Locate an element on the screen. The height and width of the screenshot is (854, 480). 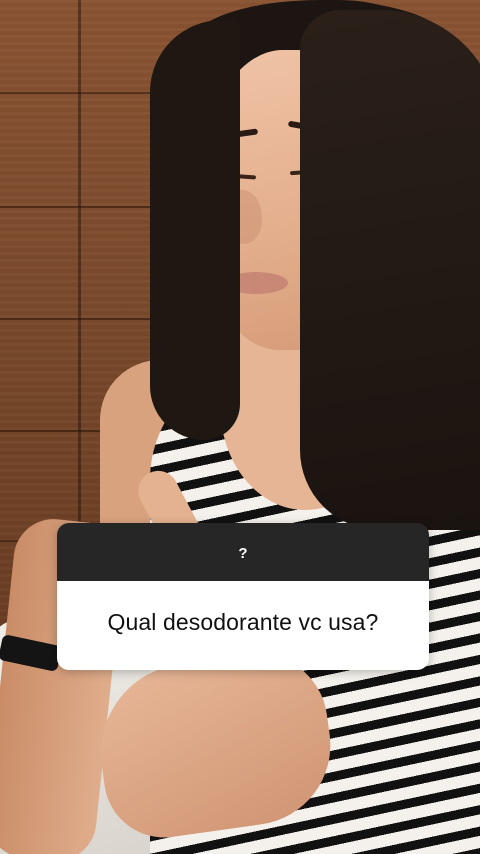
question-text: Qual desodorante vc usa? is located at coordinates (243, 622).